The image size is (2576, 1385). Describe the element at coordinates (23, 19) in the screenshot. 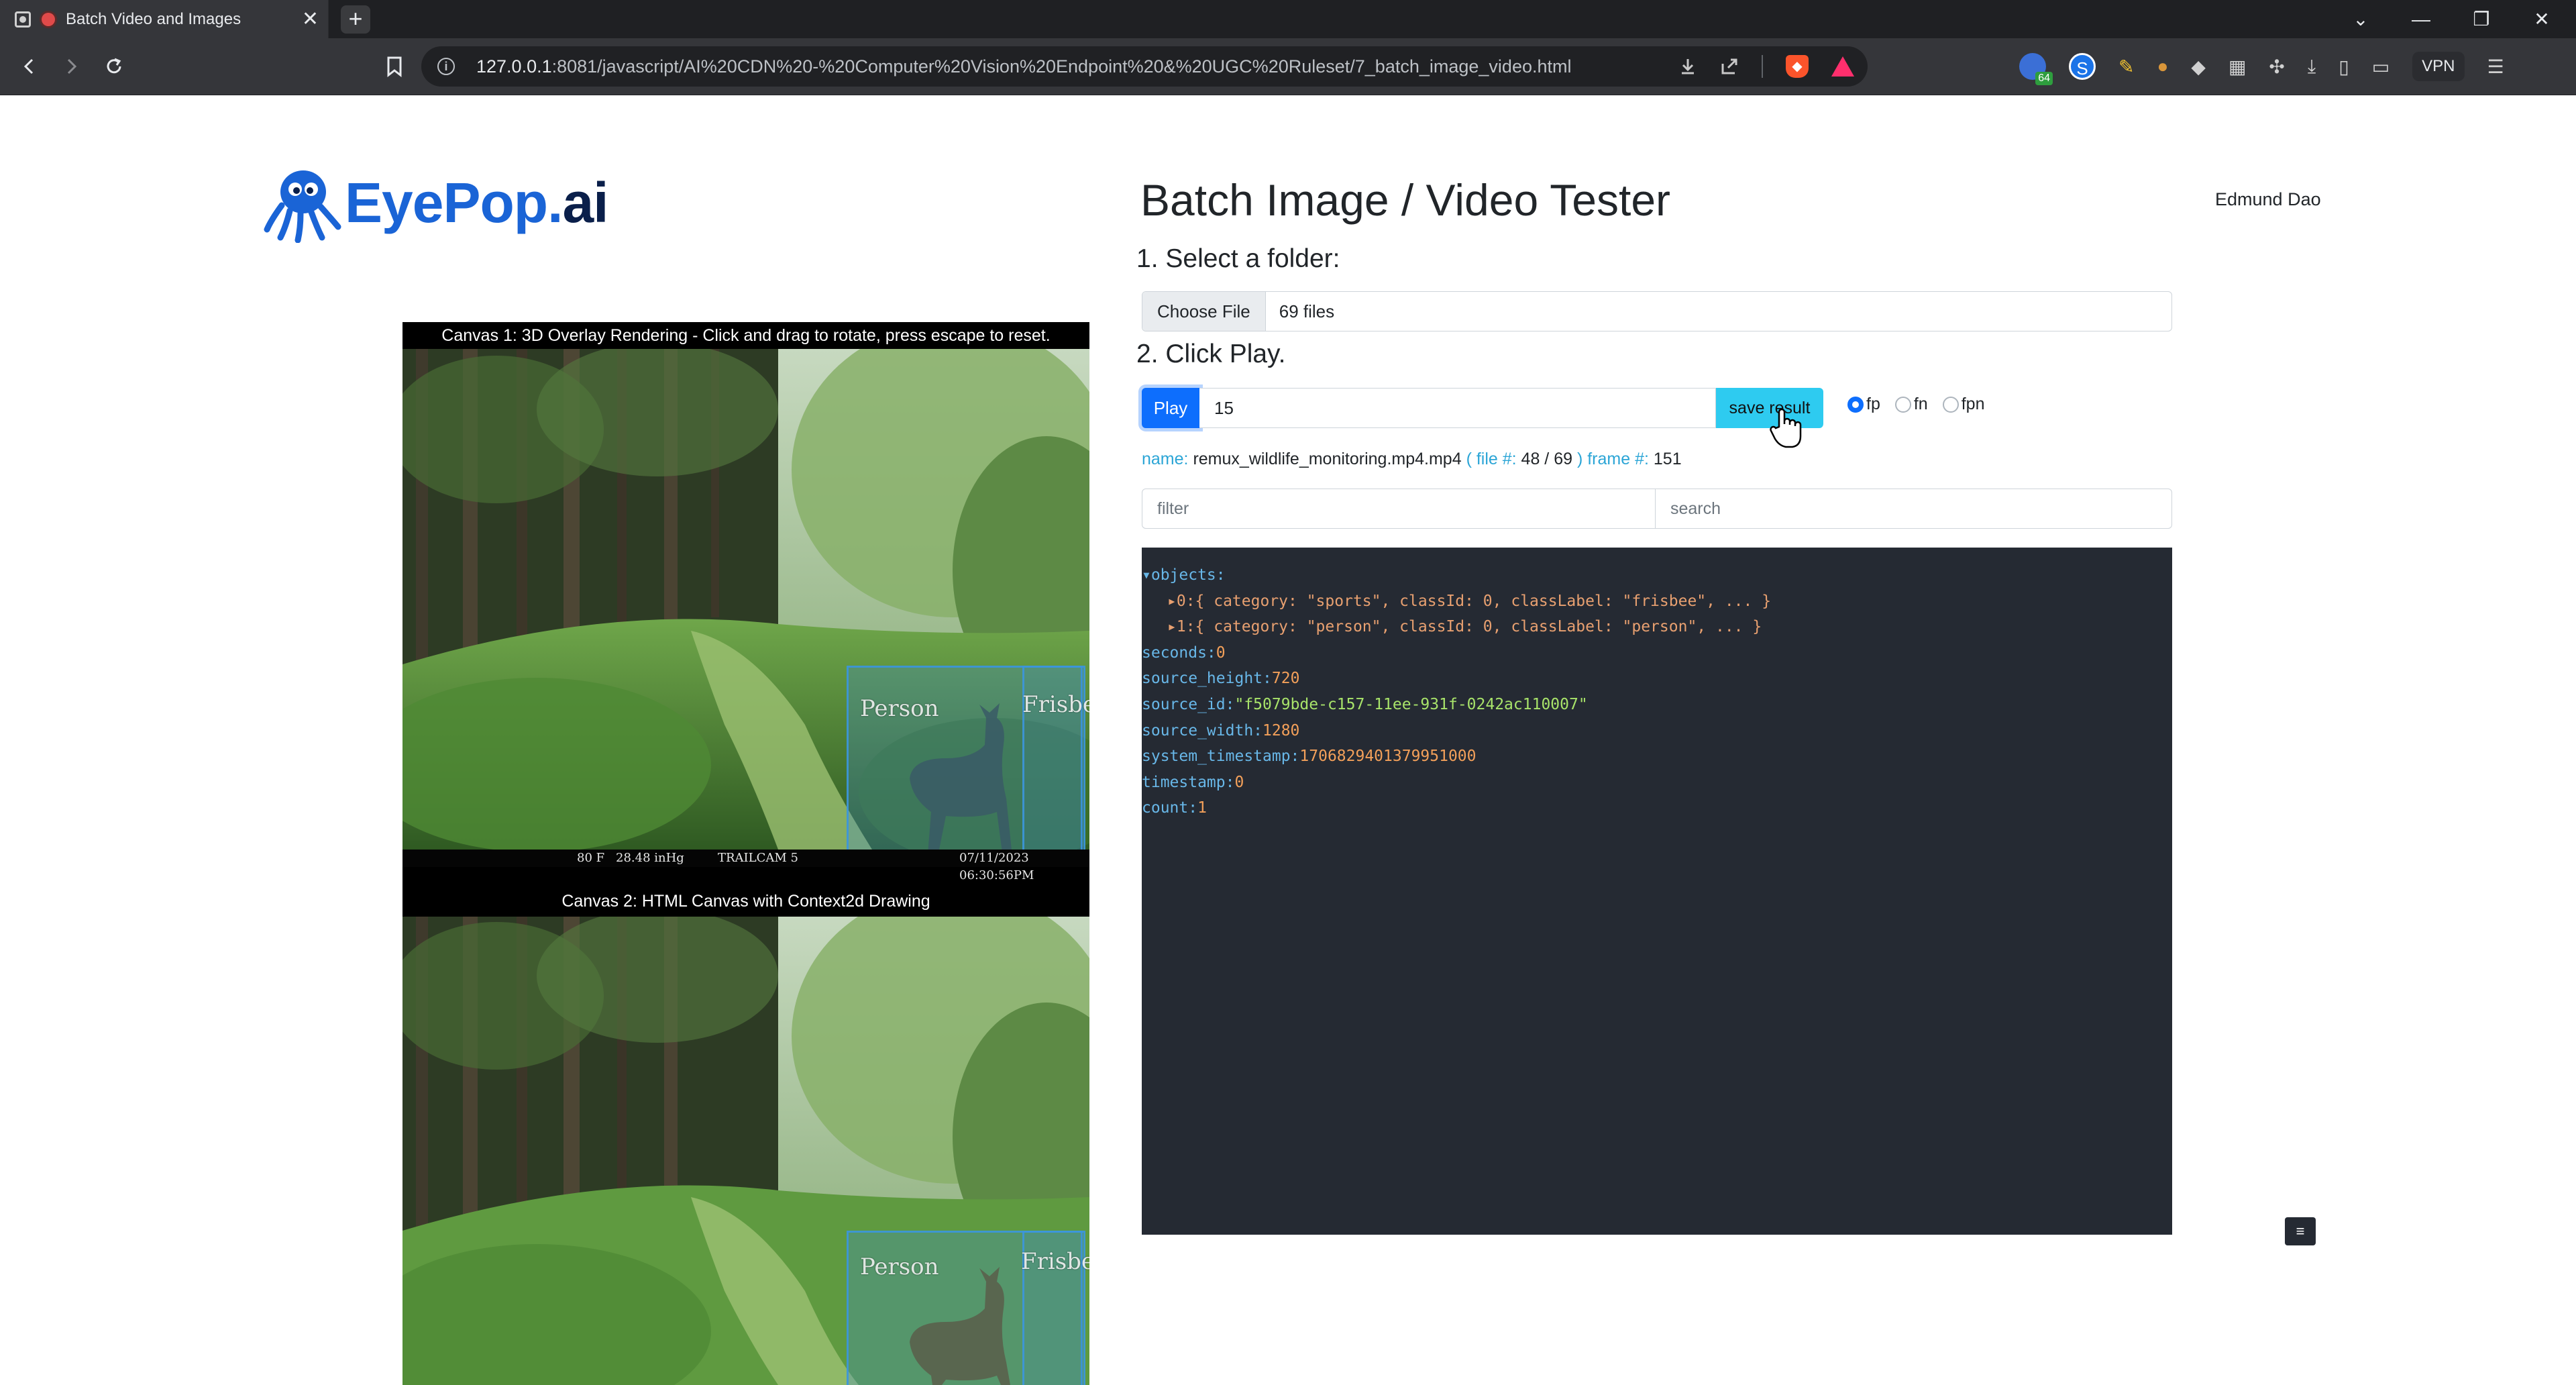

I see `tab-favicon-icon` at that location.